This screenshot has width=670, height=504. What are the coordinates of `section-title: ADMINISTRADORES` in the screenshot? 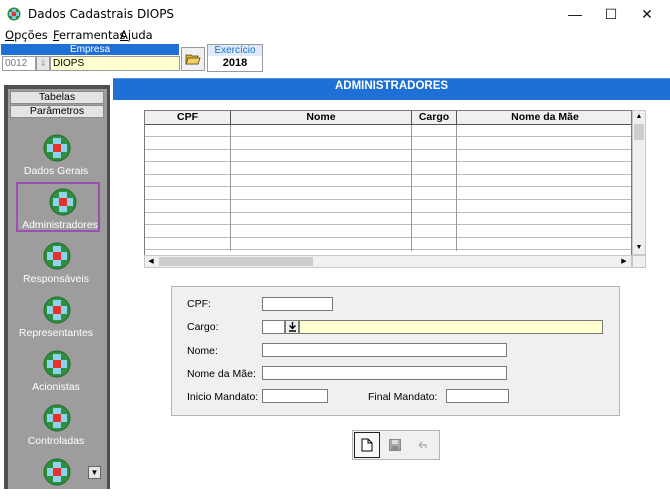 It's located at (391, 86).